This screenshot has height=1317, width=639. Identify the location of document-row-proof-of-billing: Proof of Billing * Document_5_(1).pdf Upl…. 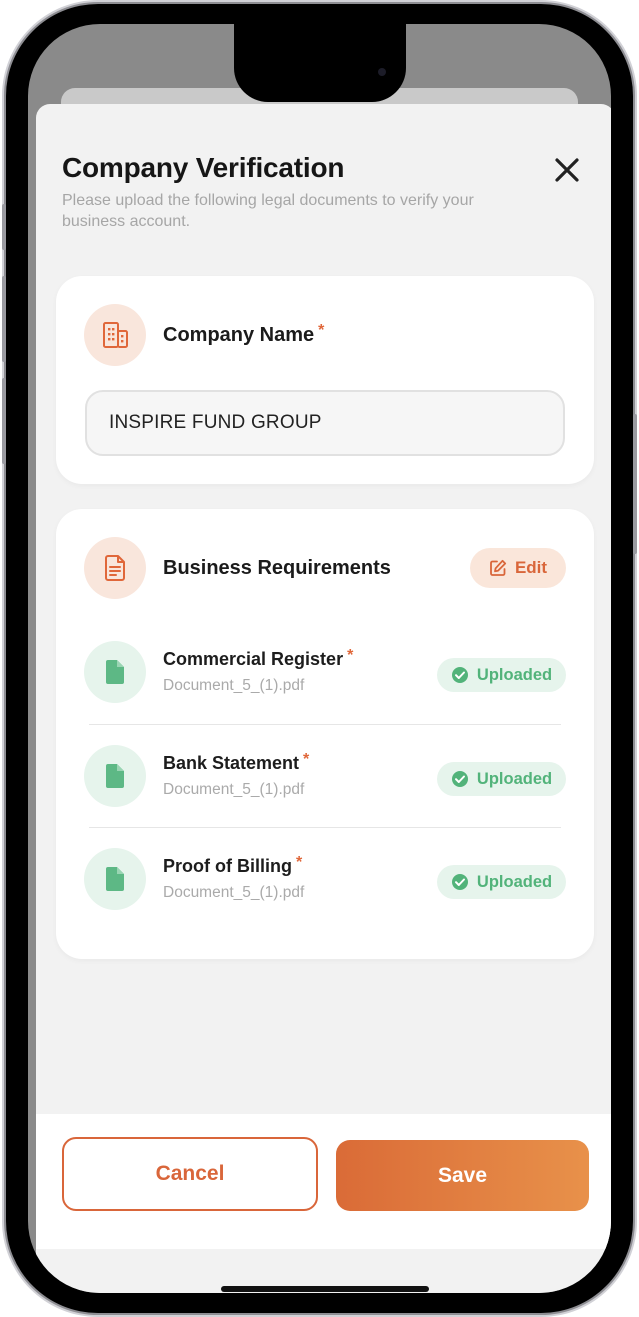
(325, 894).